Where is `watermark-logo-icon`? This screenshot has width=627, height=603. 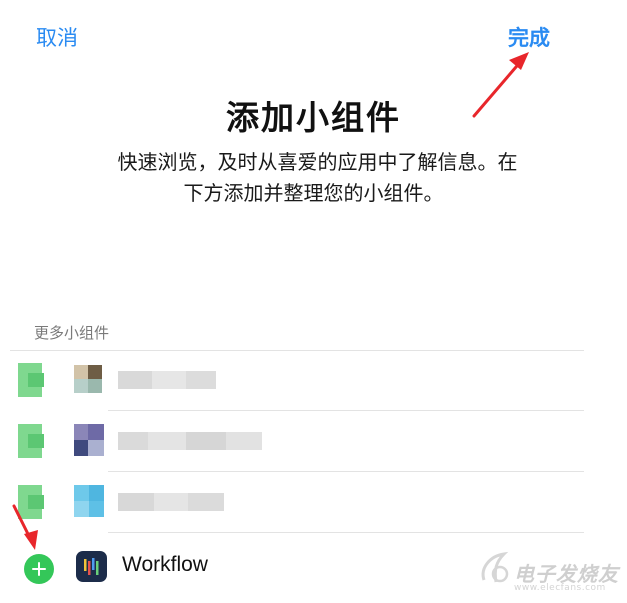 watermark-logo-icon is located at coordinates (495, 570).